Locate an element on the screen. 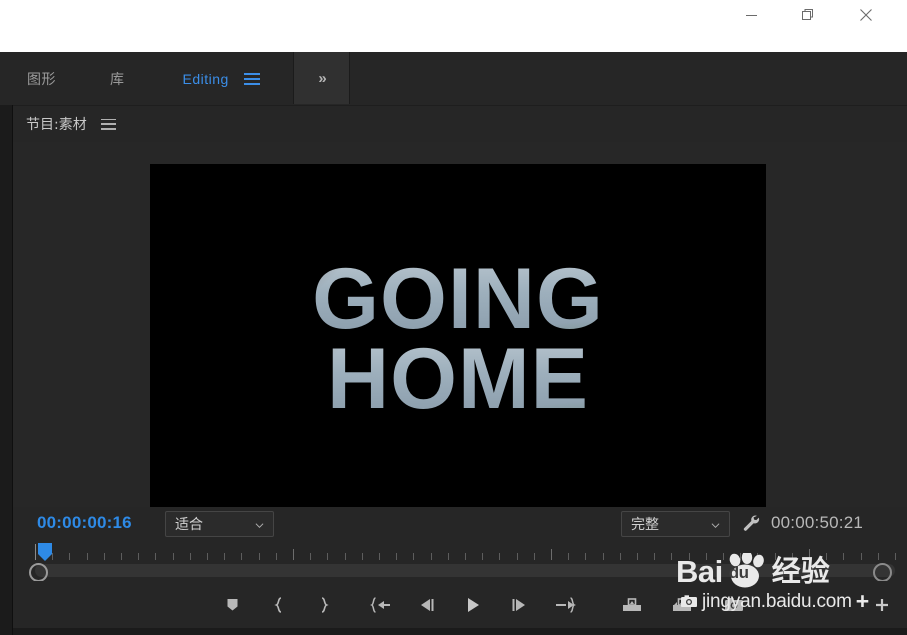 This screenshot has width=907, height=635. window-title-bar is located at coordinates (453, 26).